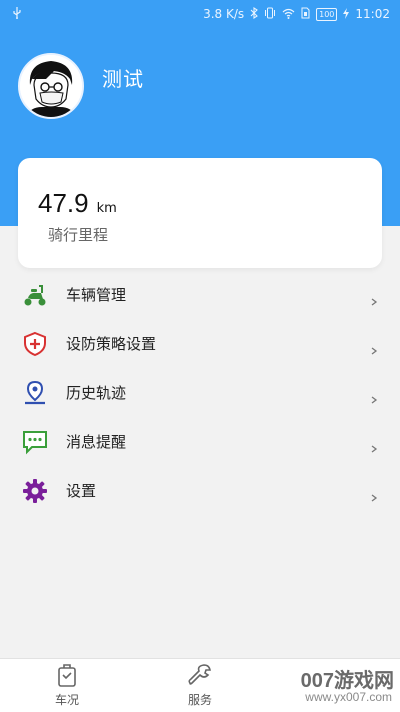 This screenshot has width=400, height=712. I want to click on shield-plus-icon, so click(35, 344).